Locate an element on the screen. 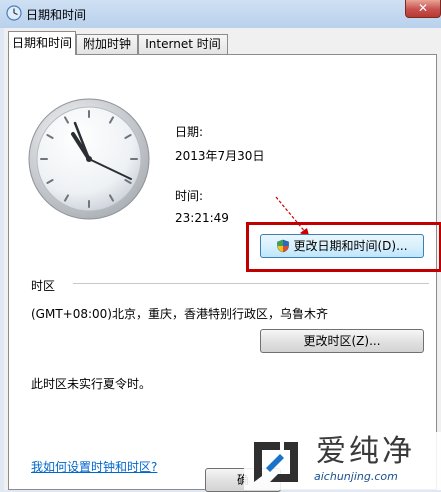 This screenshot has height=492, width=441. help-link: 我如何设置时钟和时区? is located at coordinates (94, 466).